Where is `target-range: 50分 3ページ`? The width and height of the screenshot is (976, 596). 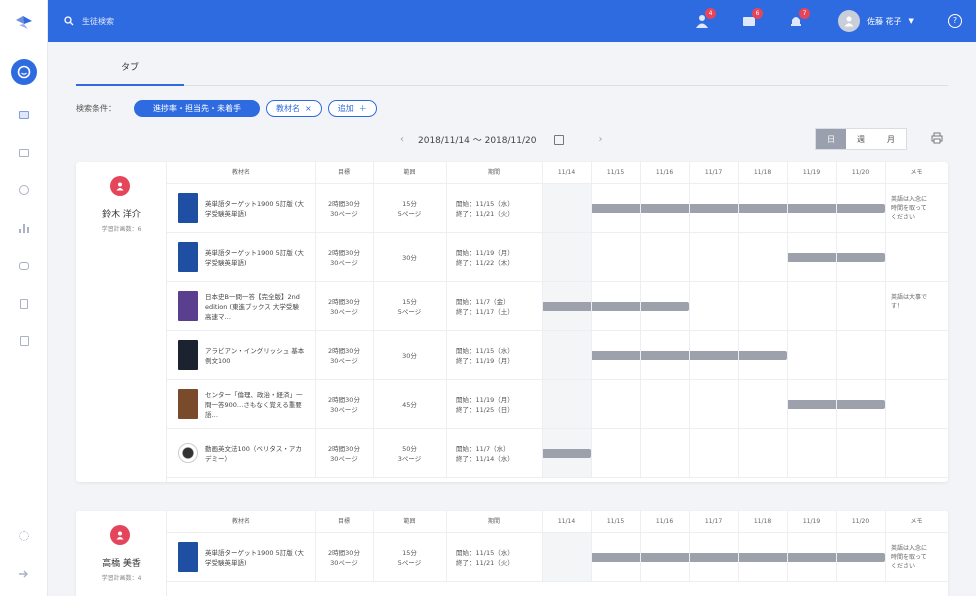
target-range: 50分 3ページ is located at coordinates (409, 453).